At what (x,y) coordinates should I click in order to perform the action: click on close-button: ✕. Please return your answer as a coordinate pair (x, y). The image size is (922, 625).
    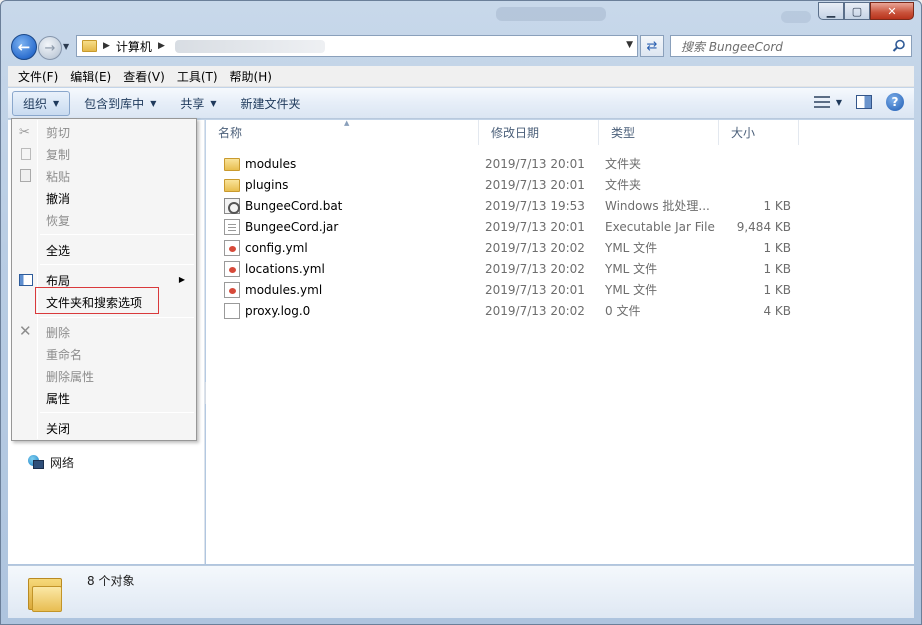
    Looking at the image, I should click on (892, 11).